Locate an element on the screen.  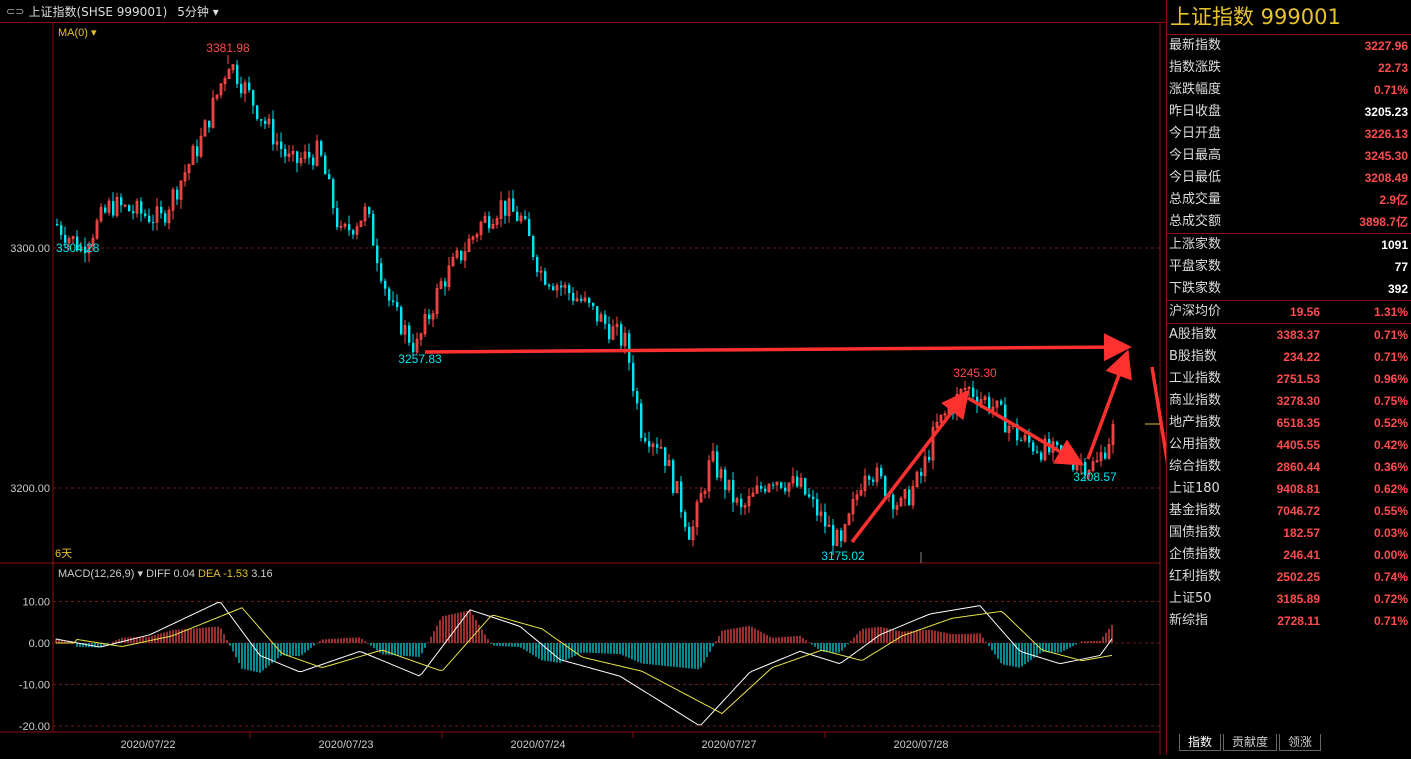
quote-row: 涨跌幅度 0.71% is located at coordinates (1289, 90).